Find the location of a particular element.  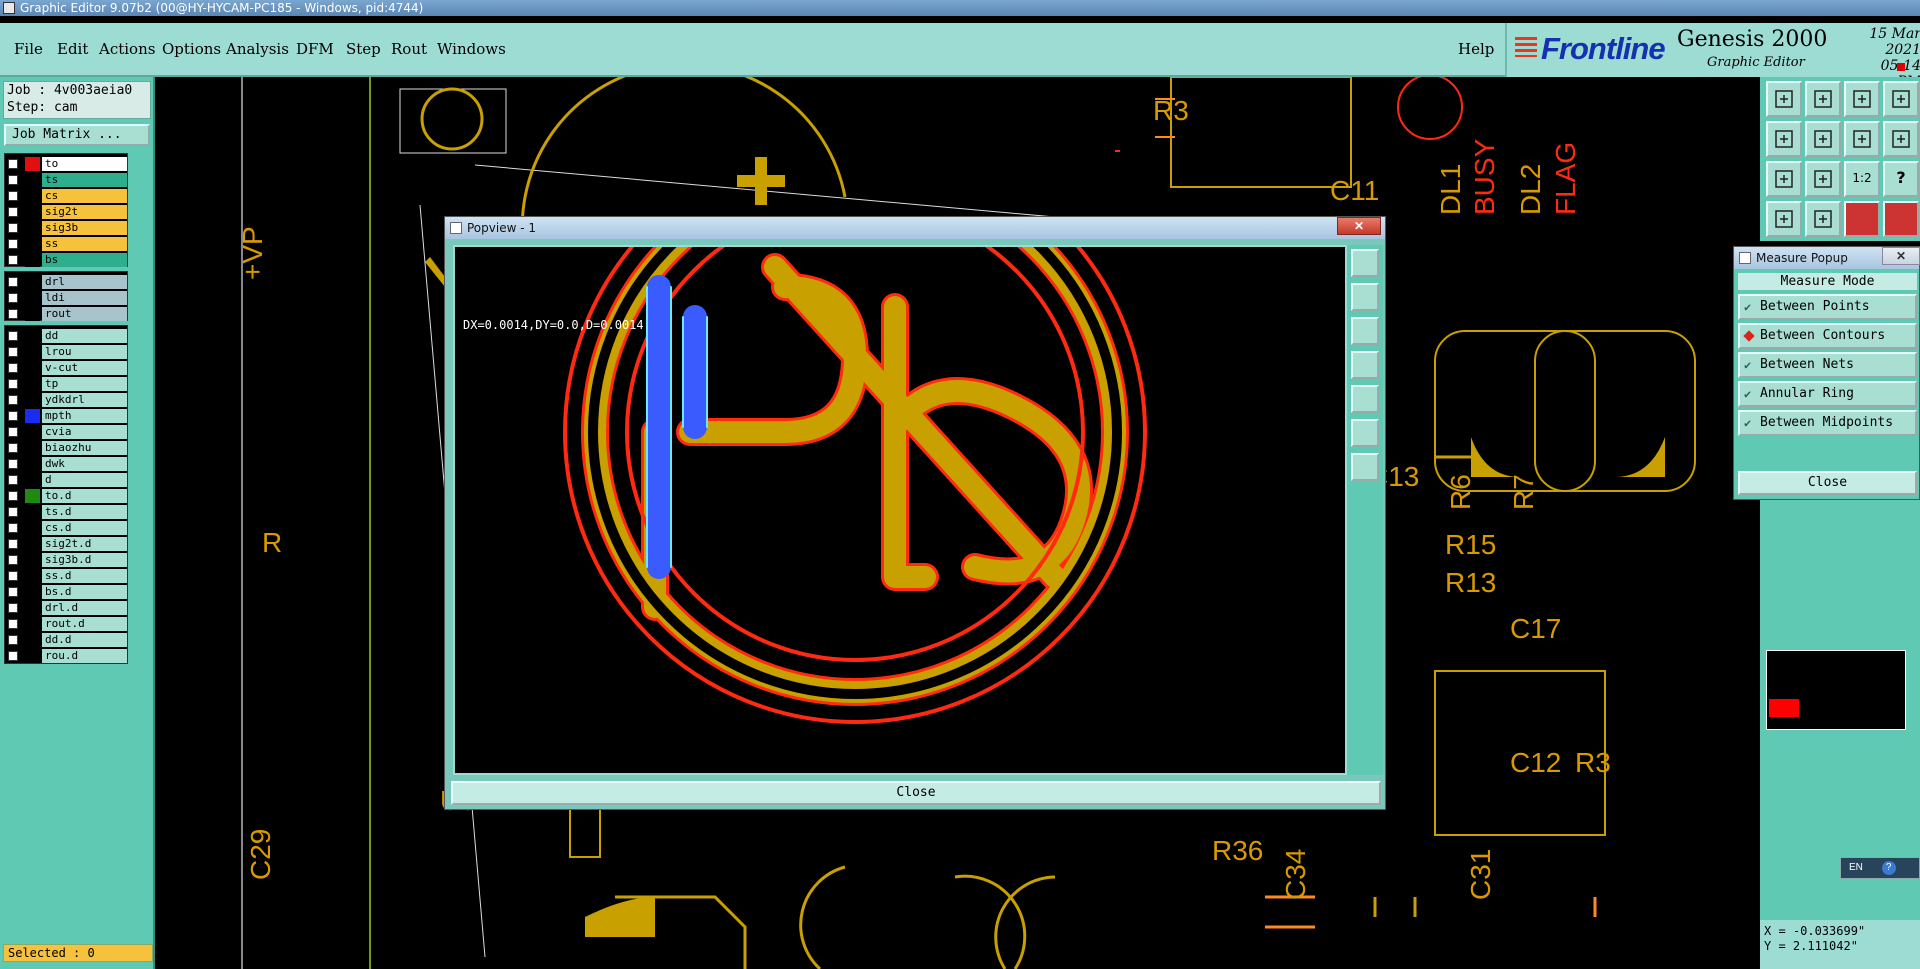

layer-row-ts-d: ts.d is located at coordinates (66, 512).